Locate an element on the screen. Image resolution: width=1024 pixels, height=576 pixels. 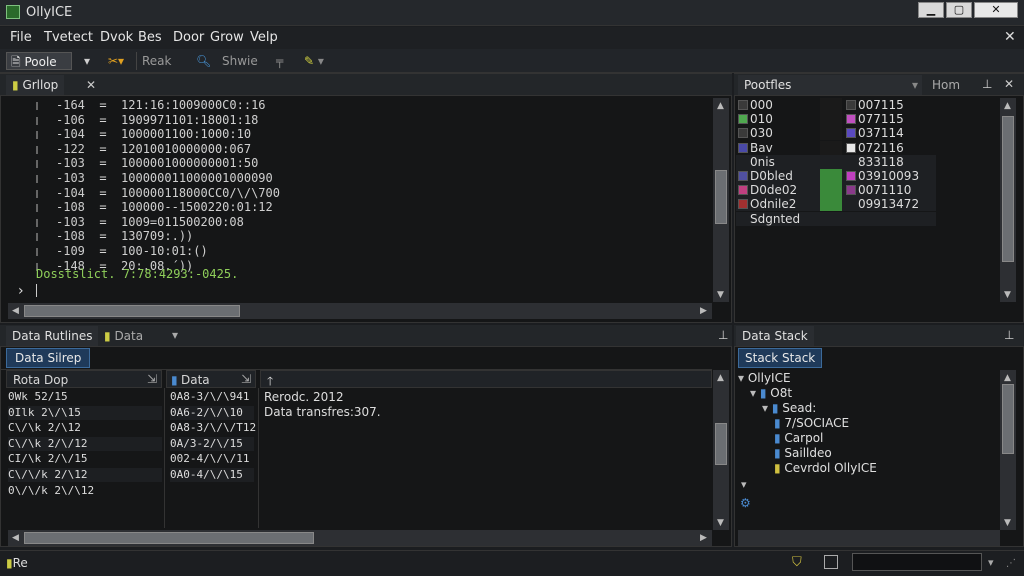
code-line: -122 = 12010010000000:067 is located at coordinates (381, 149).